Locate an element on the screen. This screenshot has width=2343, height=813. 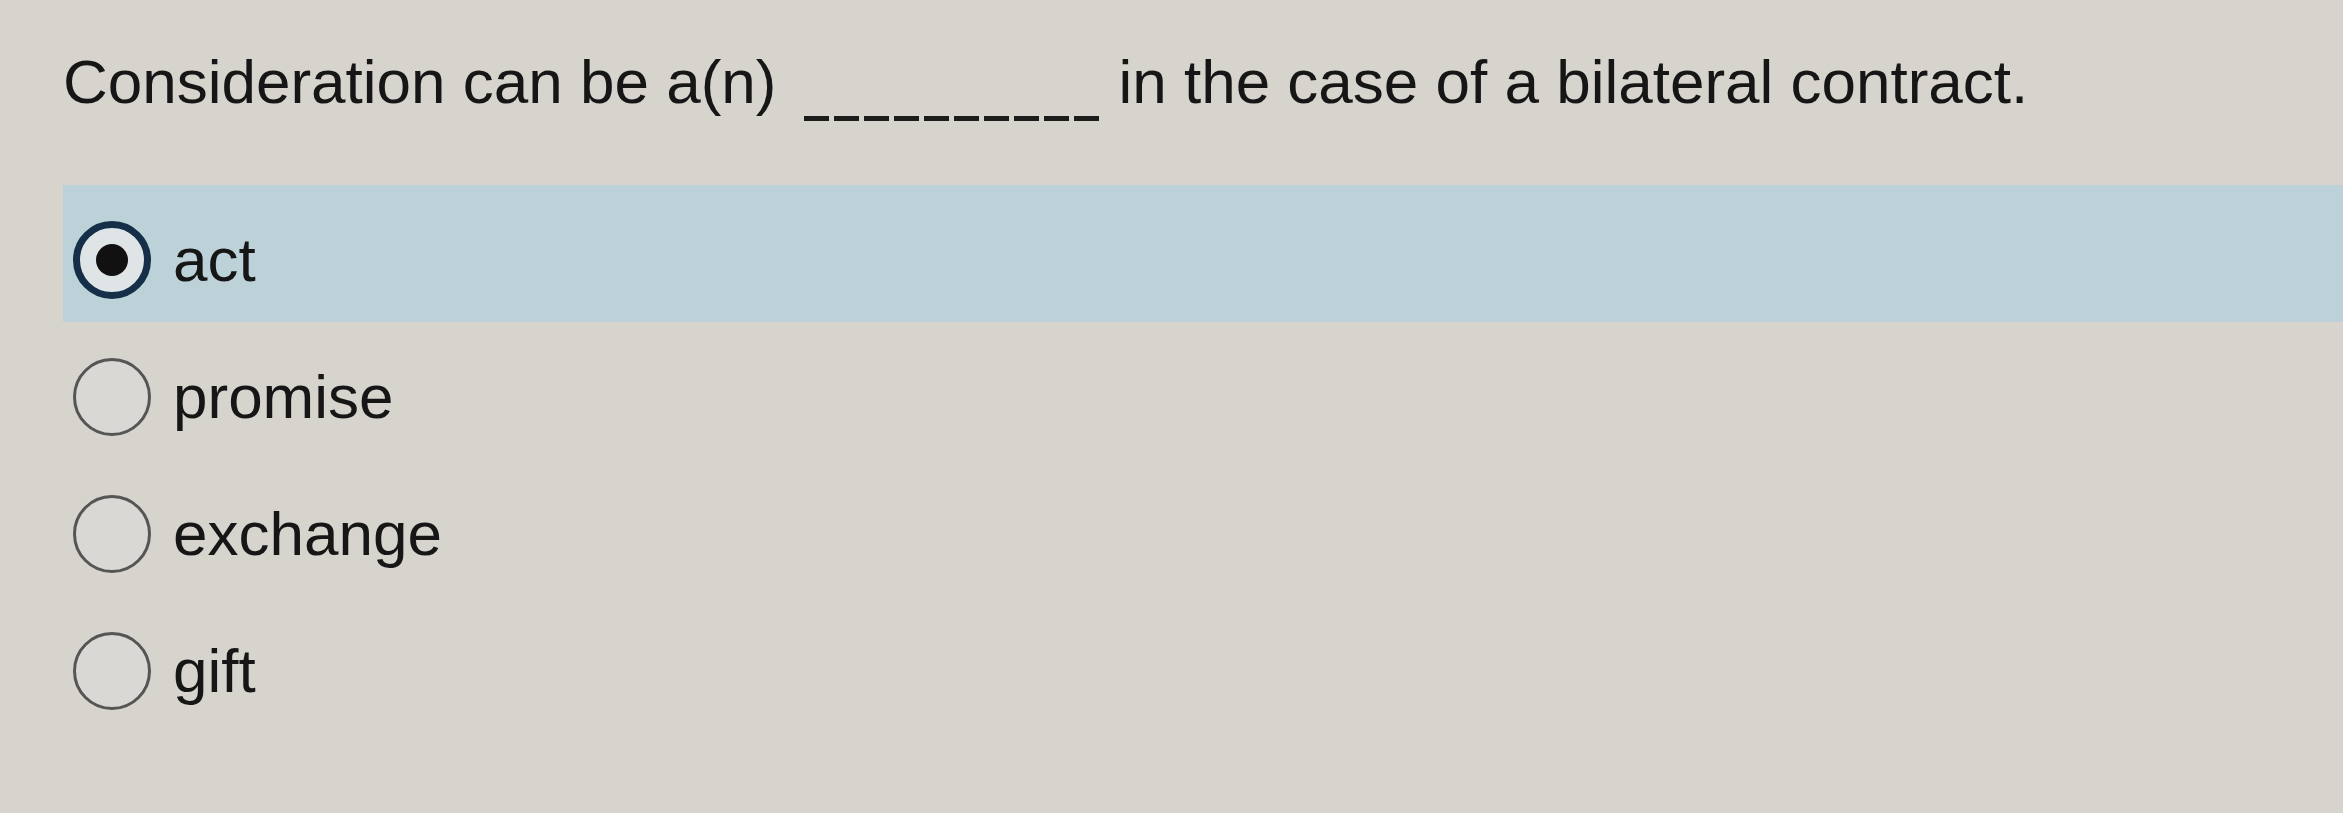
option-label: promise is located at coordinates (283, 396).